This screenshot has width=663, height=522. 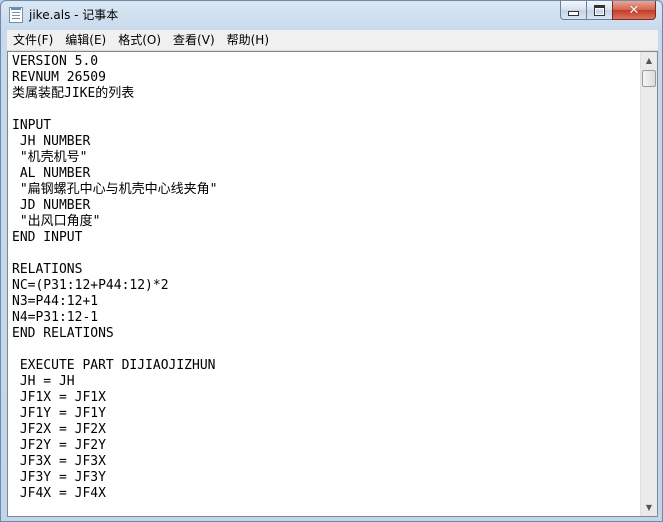 I want to click on text-line: AL NUMBER, so click(x=324, y=174).